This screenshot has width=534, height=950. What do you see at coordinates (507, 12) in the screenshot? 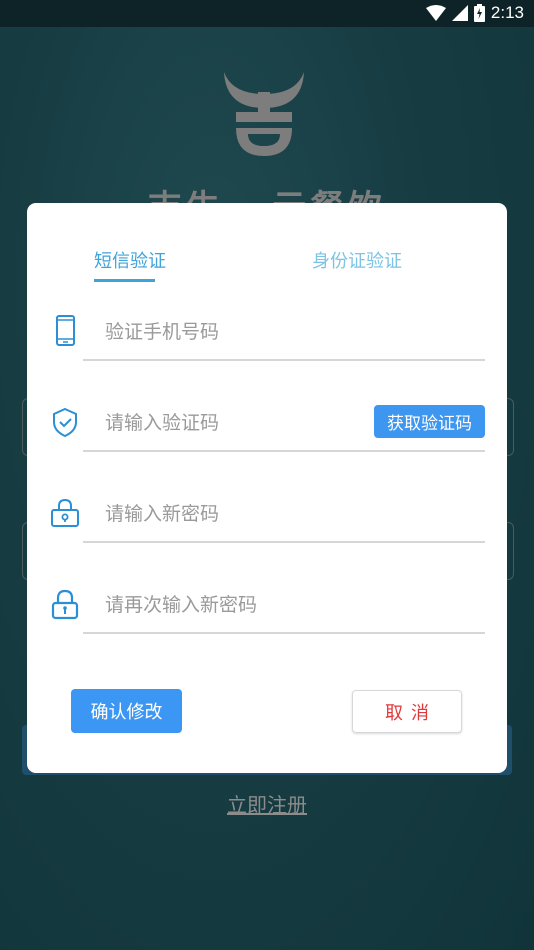
I see `status-time: 2:13` at bounding box center [507, 12].